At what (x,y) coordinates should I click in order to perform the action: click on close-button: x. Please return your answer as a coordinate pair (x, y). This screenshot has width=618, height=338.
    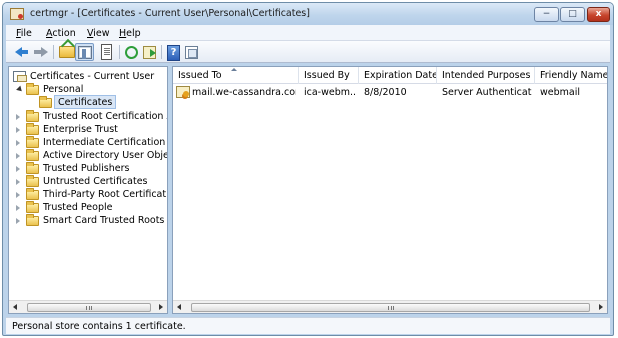
    Looking at the image, I should click on (598, 14).